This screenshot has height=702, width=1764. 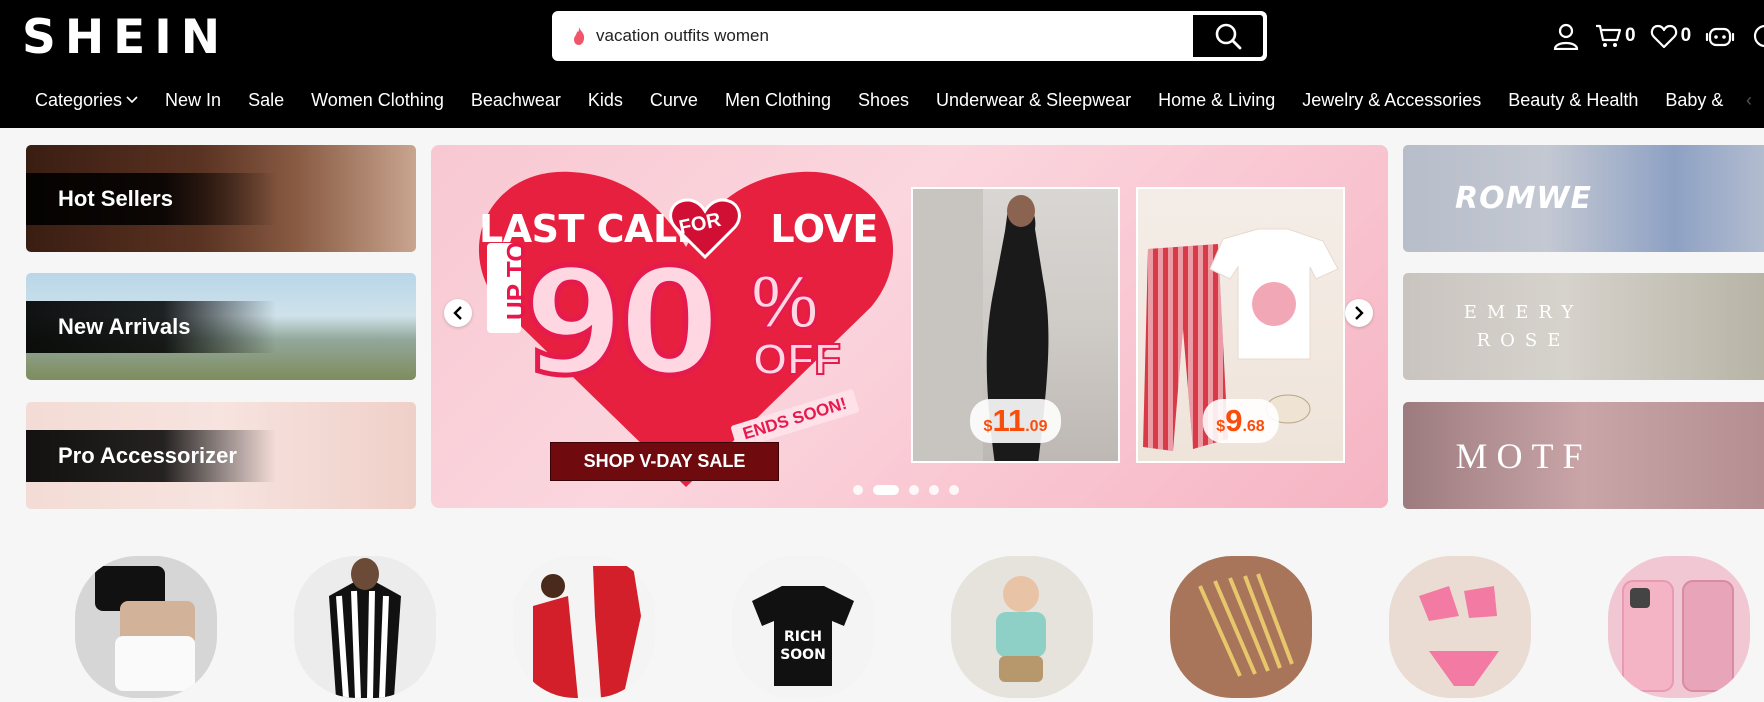 I want to click on product-card-kids-set: $9.68, so click(x=1240, y=325).